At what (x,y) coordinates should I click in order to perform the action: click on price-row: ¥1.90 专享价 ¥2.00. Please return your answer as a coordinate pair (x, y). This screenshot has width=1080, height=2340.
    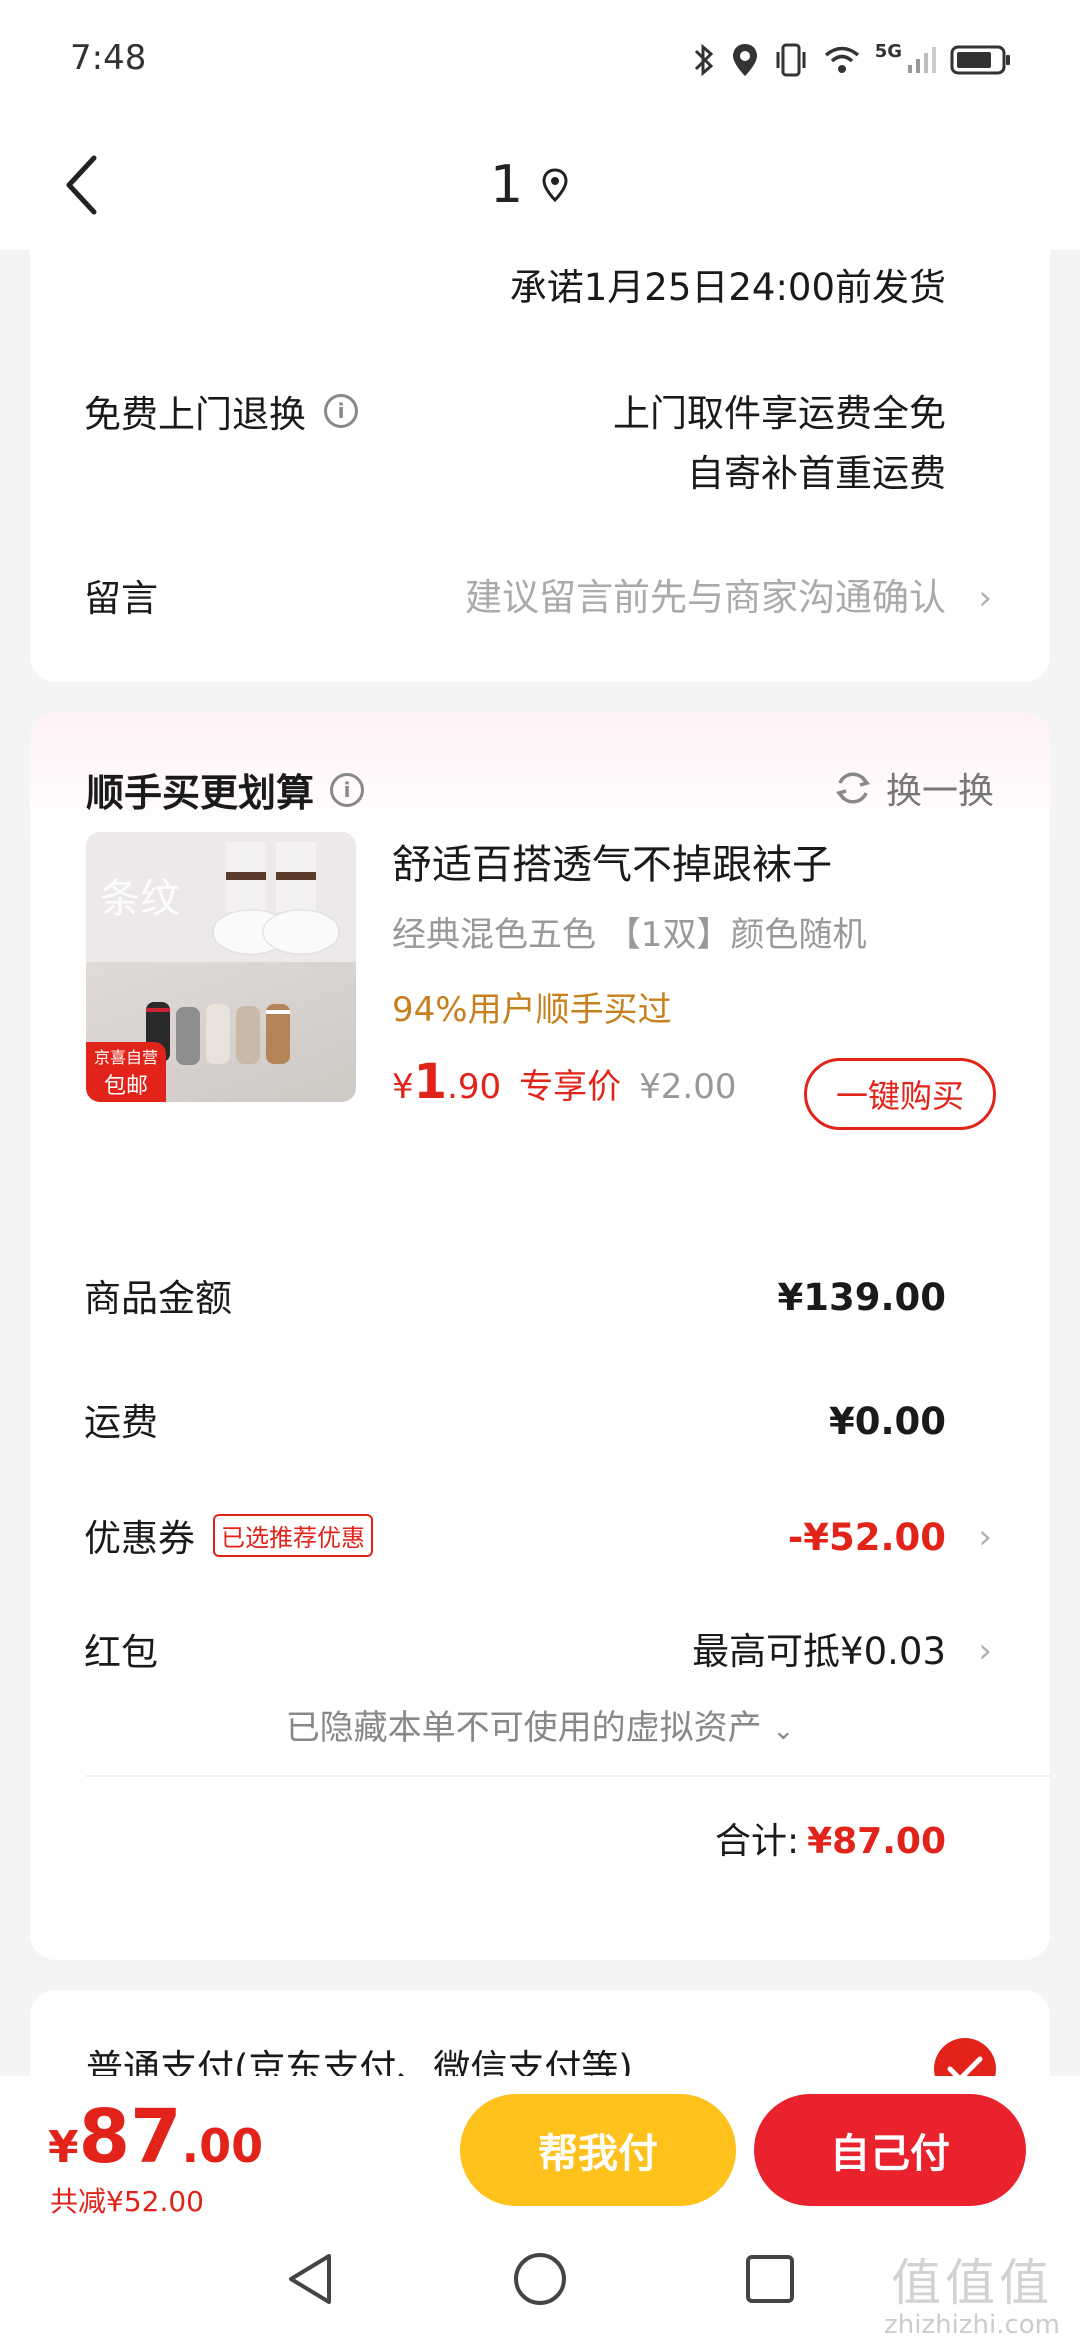
    Looking at the image, I should click on (564, 1082).